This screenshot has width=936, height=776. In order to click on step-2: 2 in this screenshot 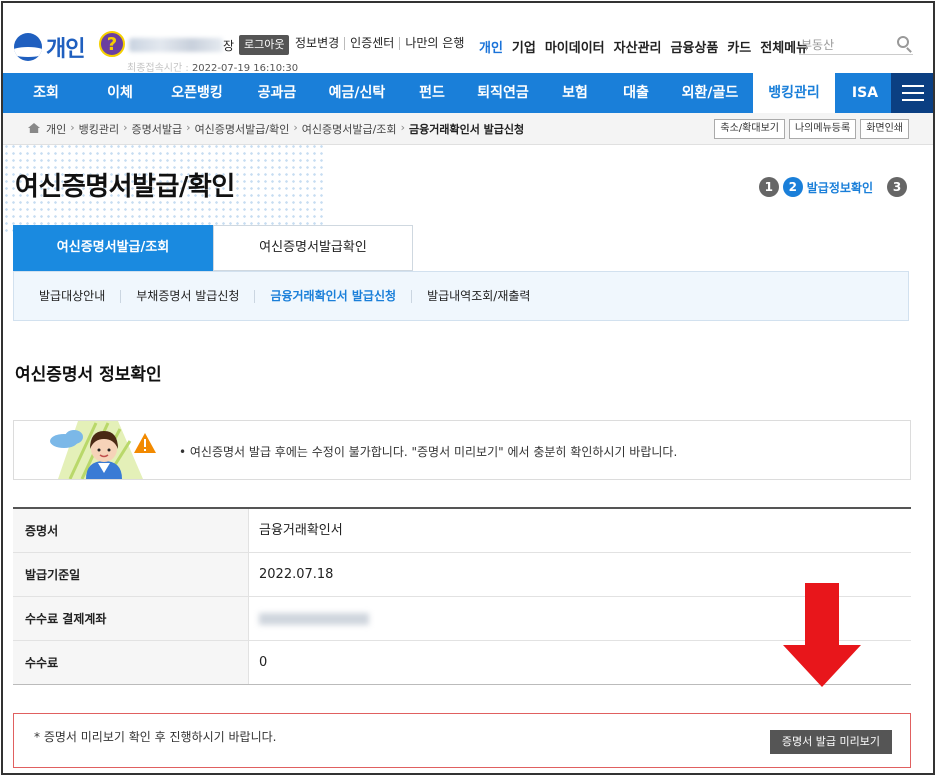, I will do `click(792, 187)`.